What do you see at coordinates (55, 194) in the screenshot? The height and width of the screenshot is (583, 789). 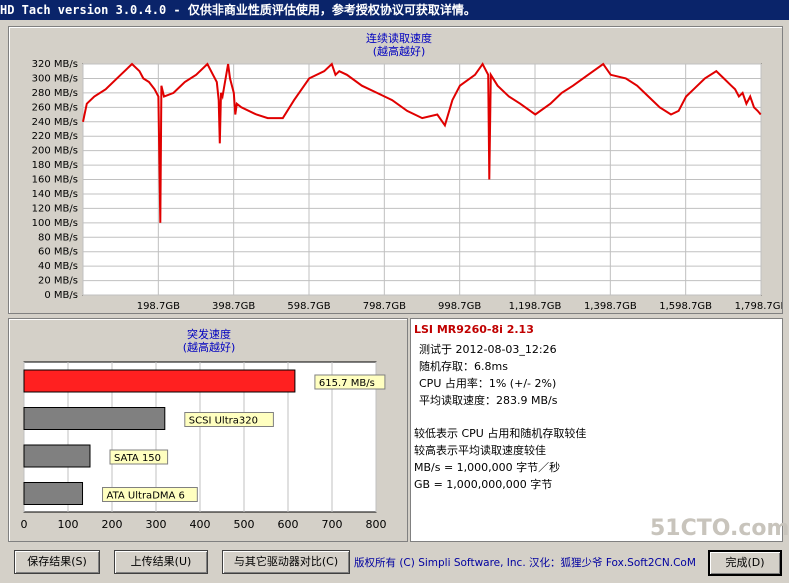 I see `read-y-tick-label: 140 MB/s` at bounding box center [55, 194].